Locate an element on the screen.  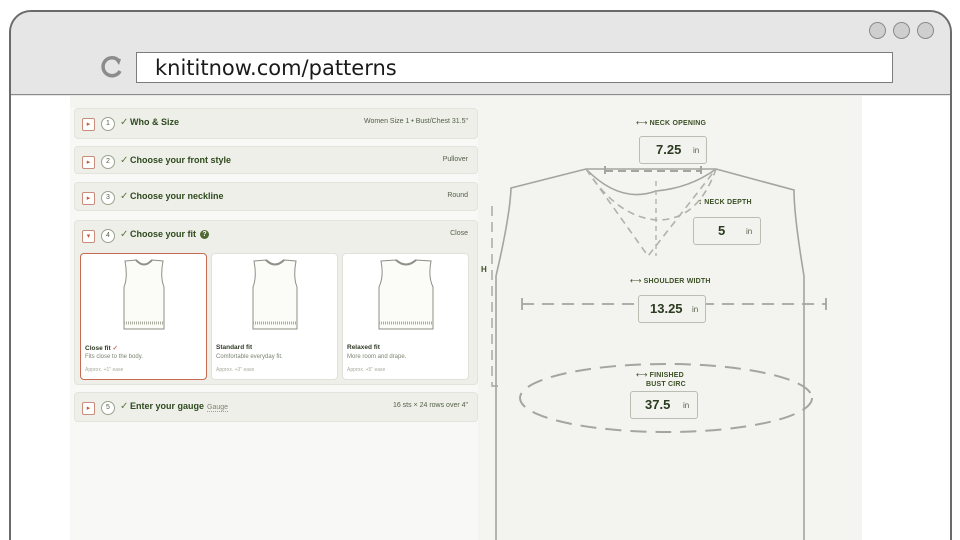
fit-ease: Approx. +1" ease is located at coordinates (104, 370).